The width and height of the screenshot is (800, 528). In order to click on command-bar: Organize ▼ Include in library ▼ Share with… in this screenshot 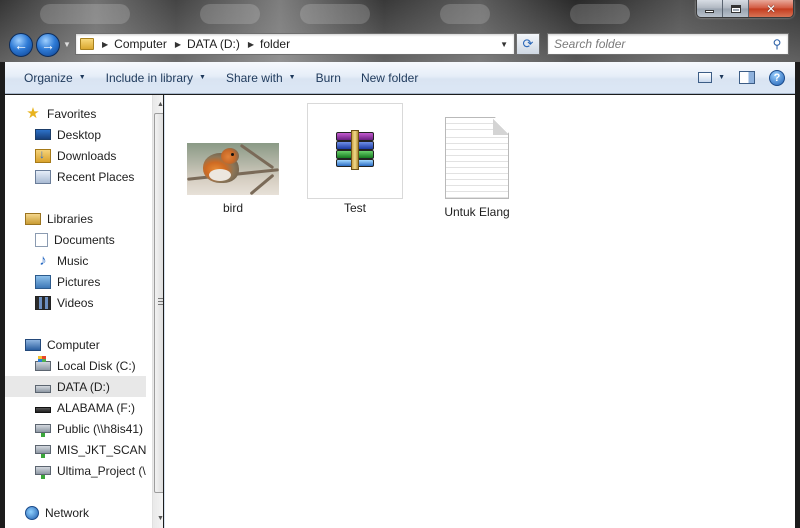, I will do `click(400, 78)`.